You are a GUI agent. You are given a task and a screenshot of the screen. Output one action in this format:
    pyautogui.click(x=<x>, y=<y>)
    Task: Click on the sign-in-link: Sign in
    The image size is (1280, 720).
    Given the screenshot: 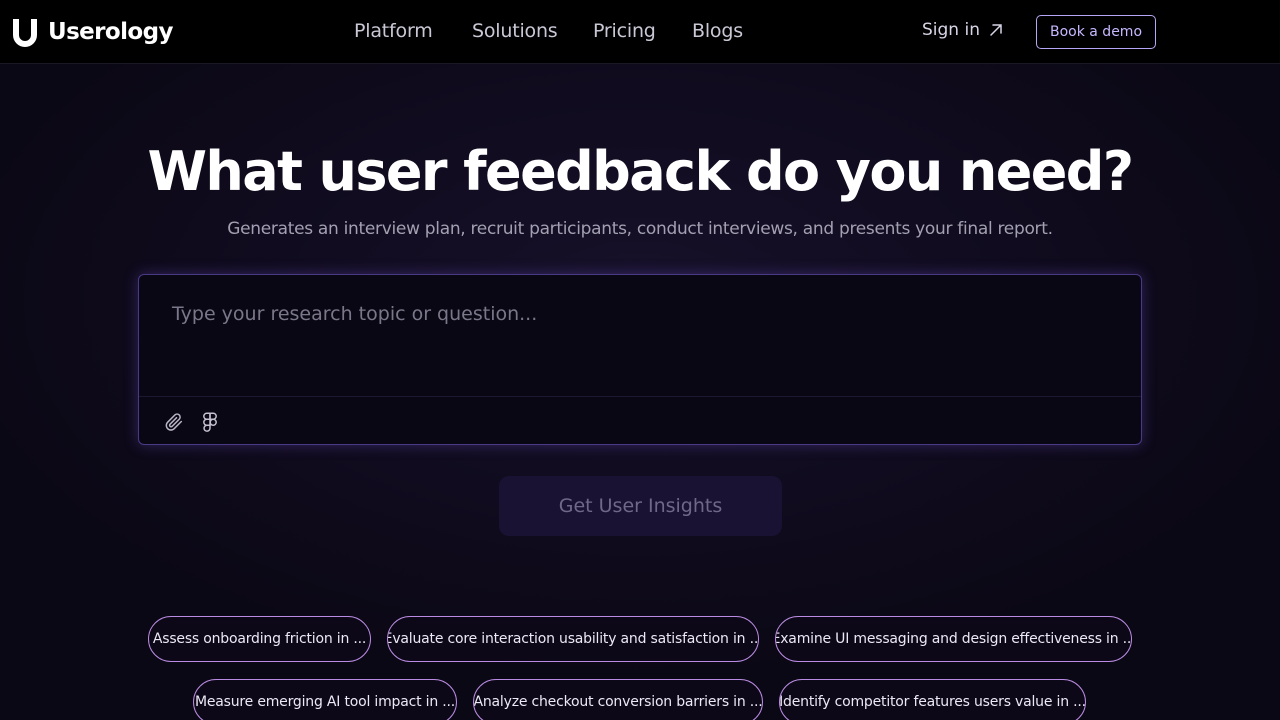 What is the action you would take?
    pyautogui.click(x=963, y=30)
    